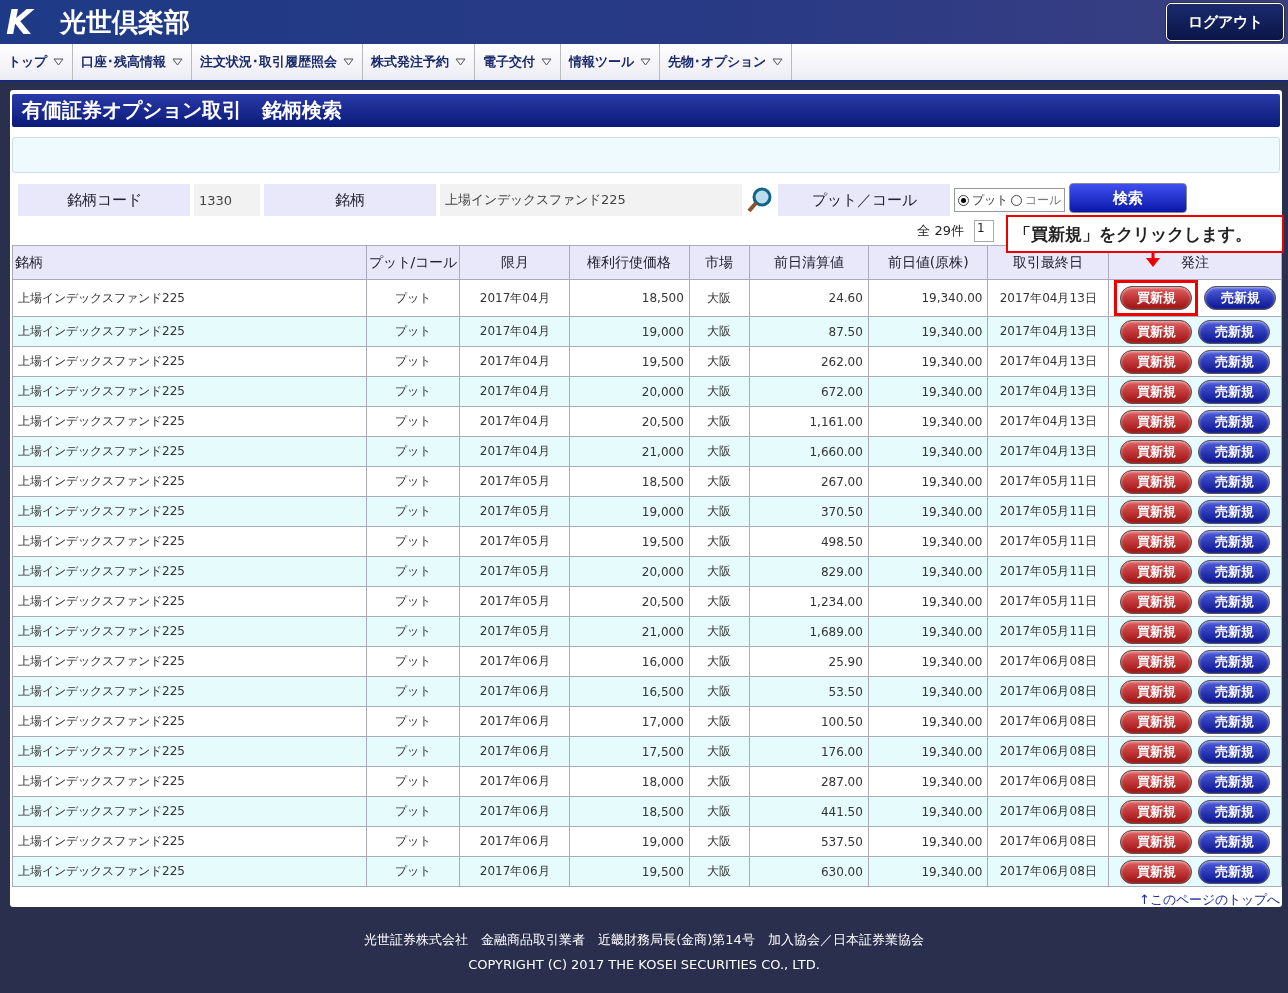 The image size is (1288, 993). I want to click on field-label: プット／コール, so click(864, 200).